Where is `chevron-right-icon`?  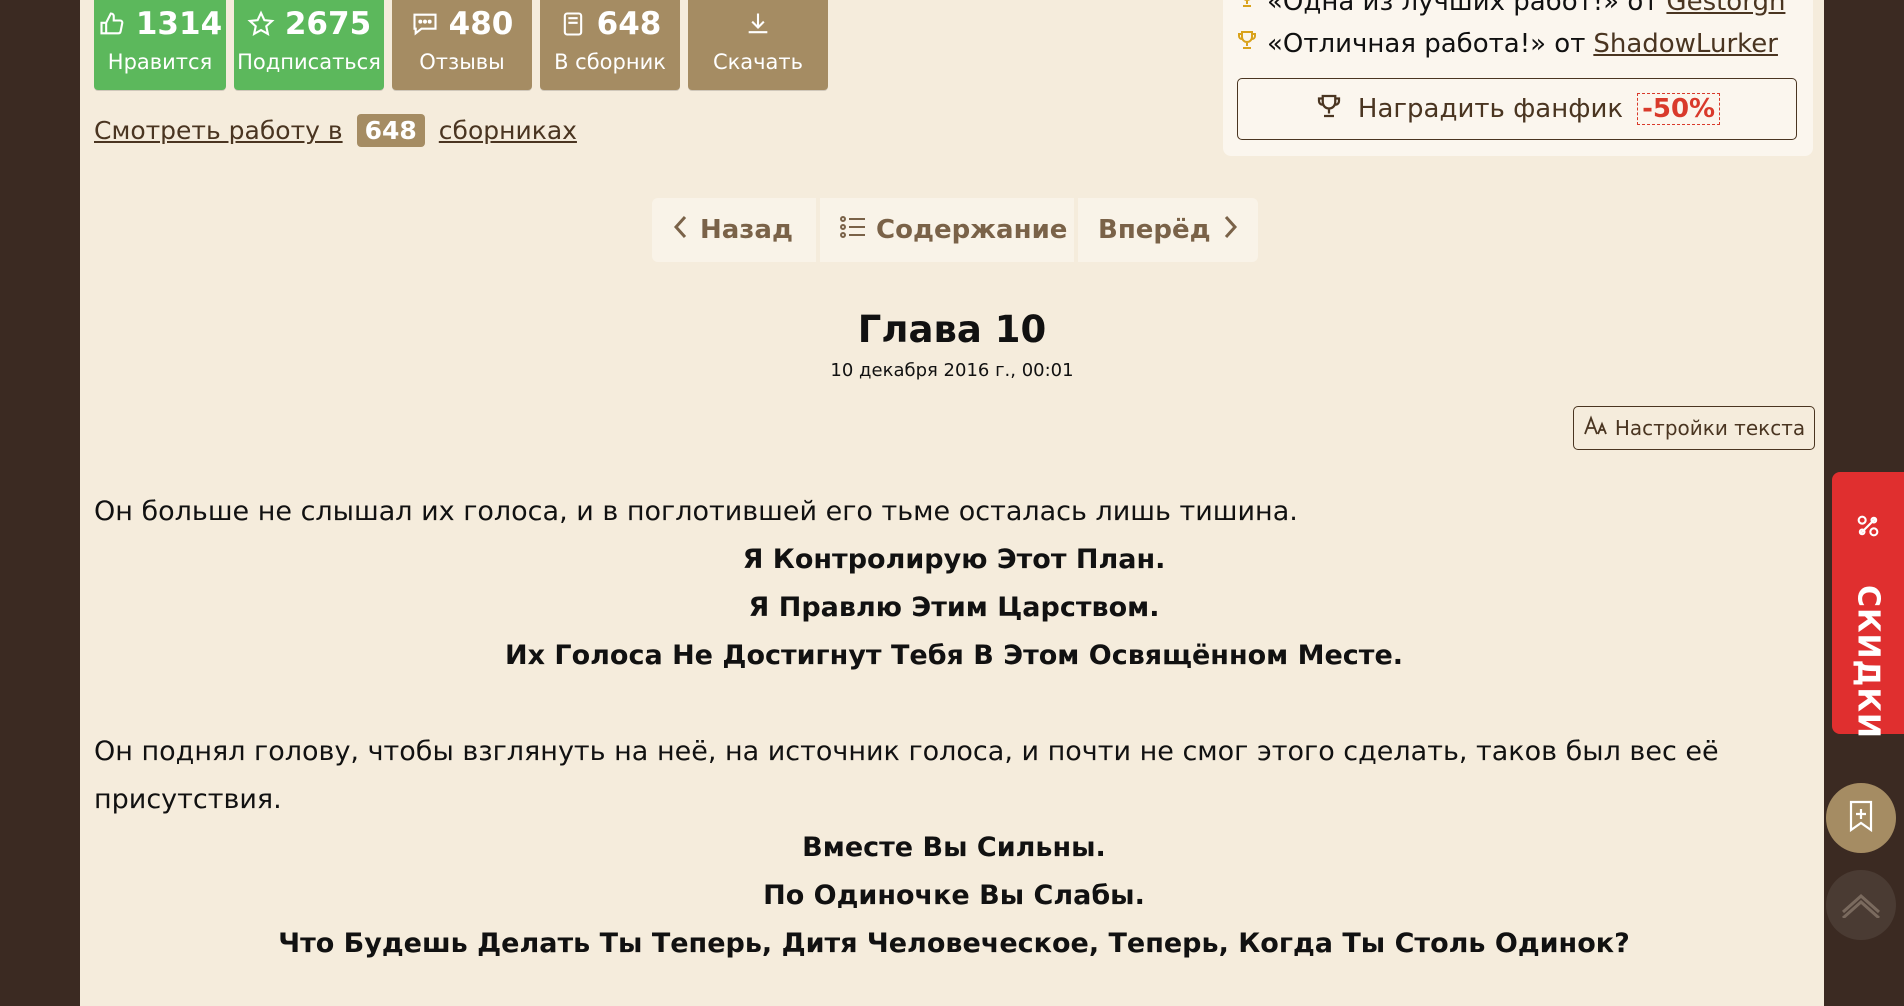
chevron-right-icon is located at coordinates (1230, 230).